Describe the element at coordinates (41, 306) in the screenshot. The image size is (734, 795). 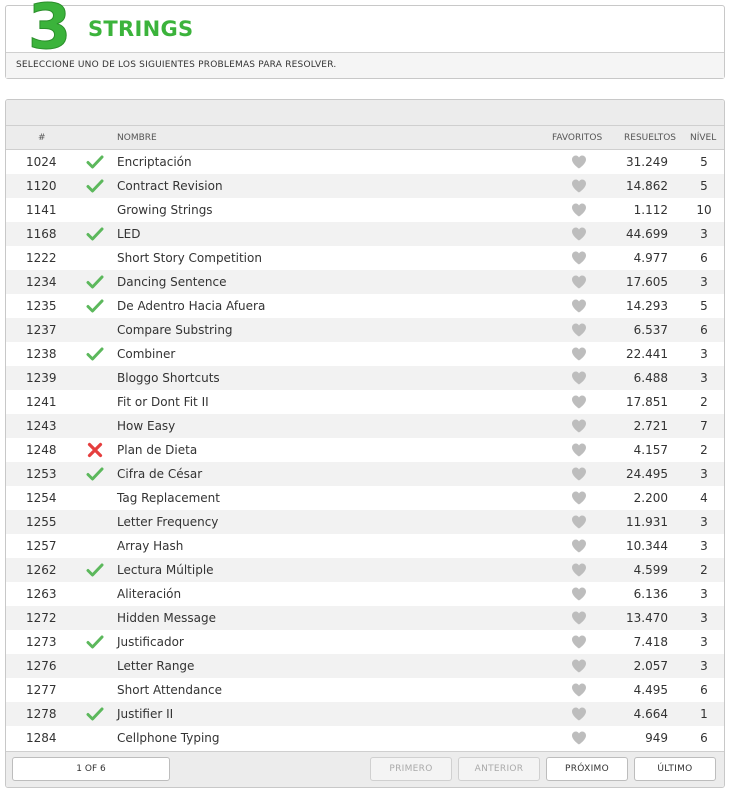
I see `problem-id: 1235` at that location.